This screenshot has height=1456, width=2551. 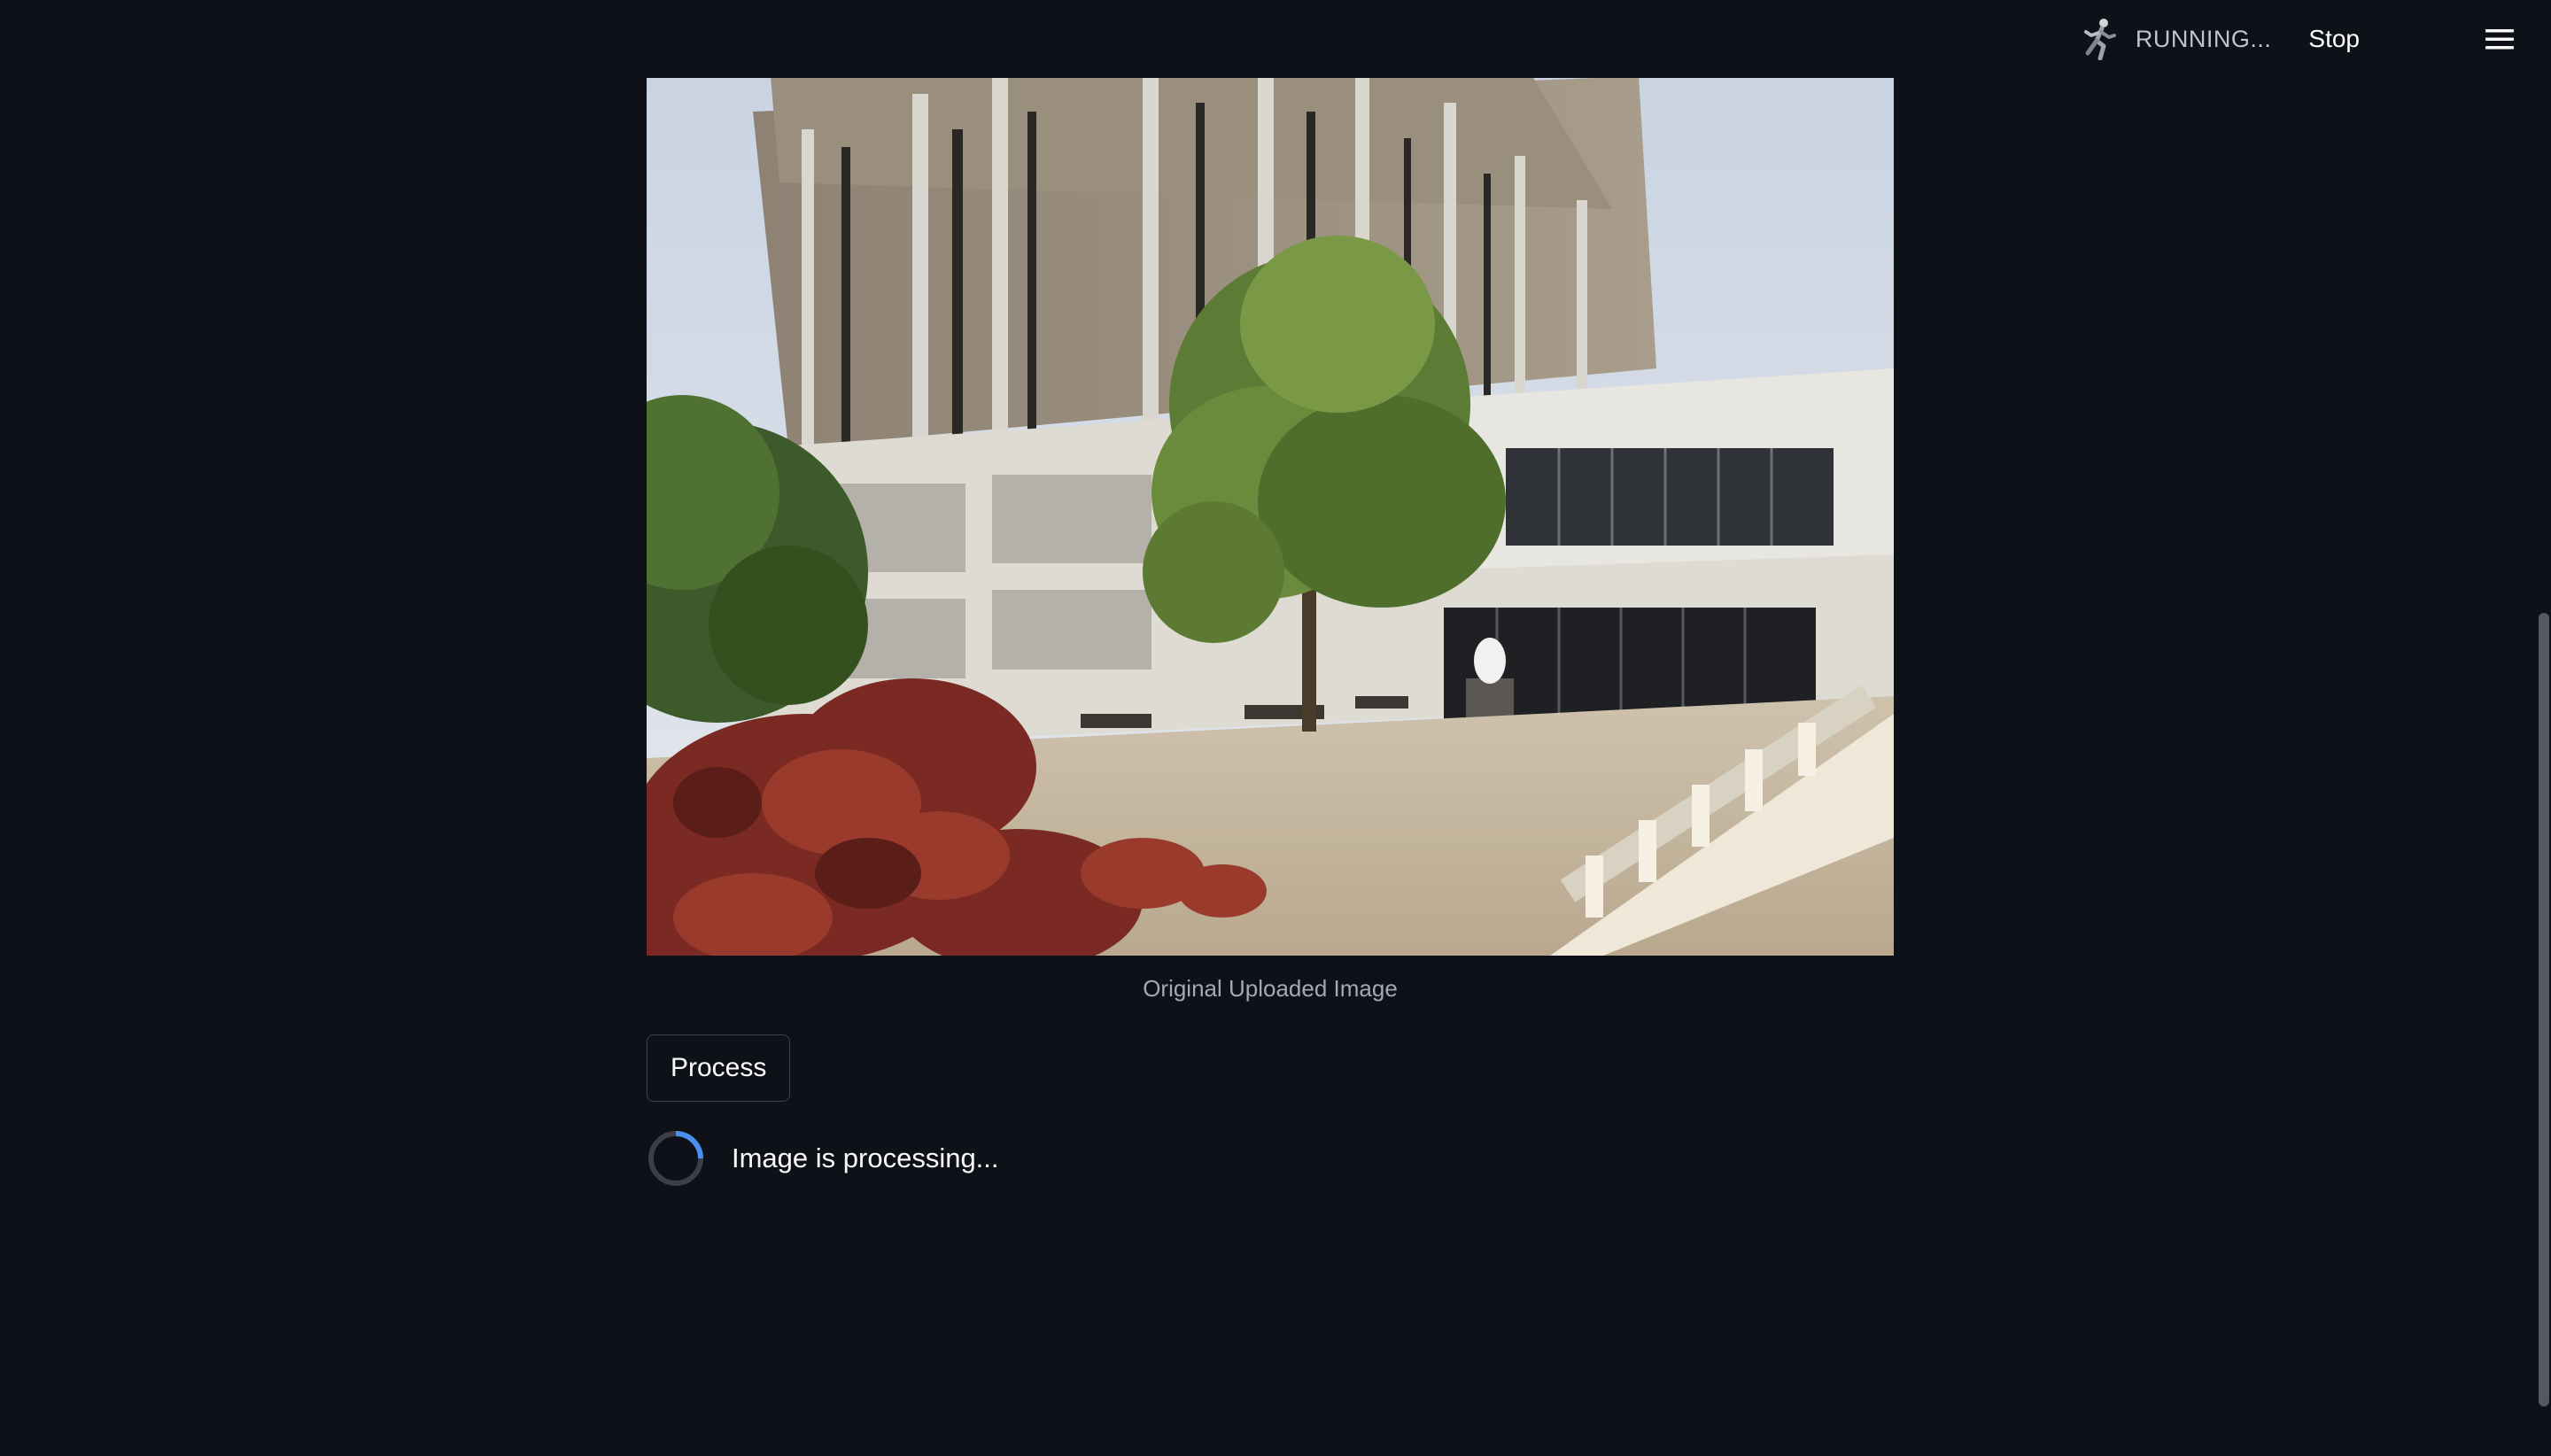 What do you see at coordinates (719, 1068) in the screenshot?
I see `process-button: Process` at bounding box center [719, 1068].